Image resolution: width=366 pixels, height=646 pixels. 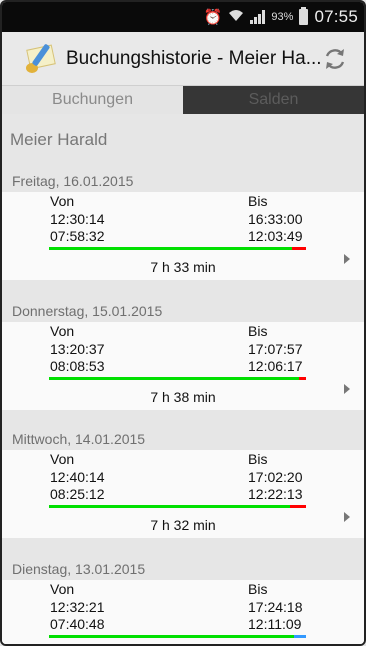 I want to click on time-from: 12:30:14, so click(x=77, y=219).